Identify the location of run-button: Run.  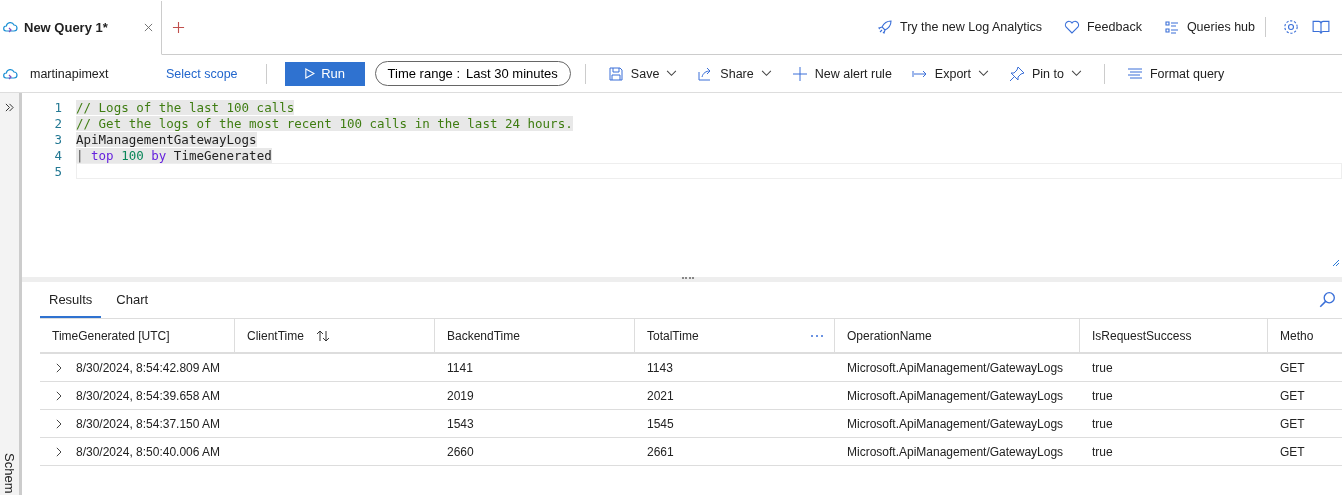
(324, 73).